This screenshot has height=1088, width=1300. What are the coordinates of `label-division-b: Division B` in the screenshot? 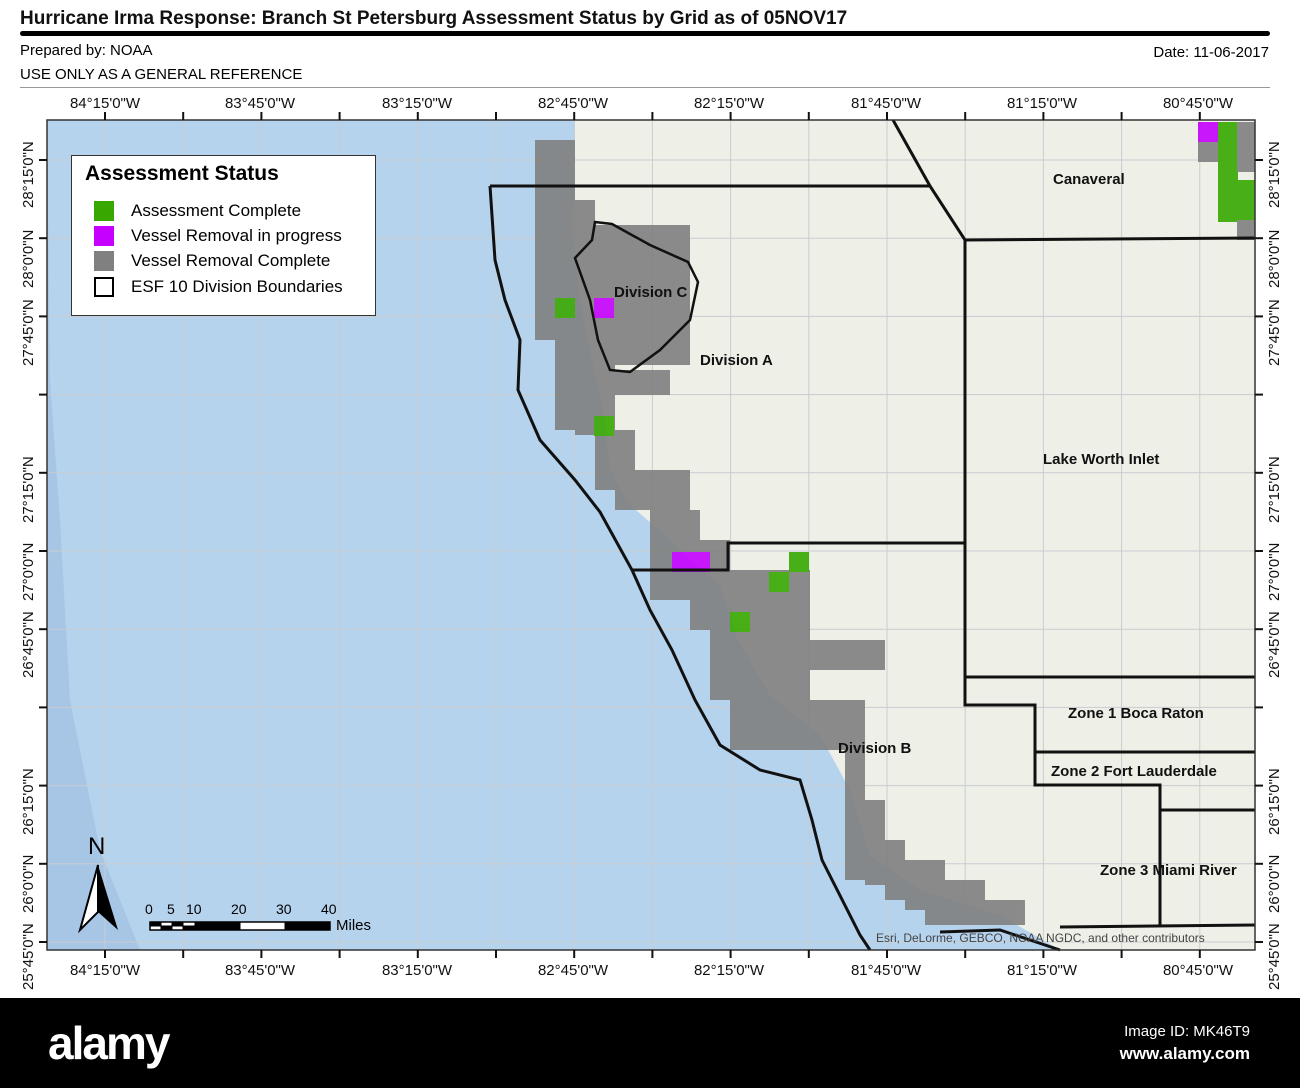 It's located at (875, 748).